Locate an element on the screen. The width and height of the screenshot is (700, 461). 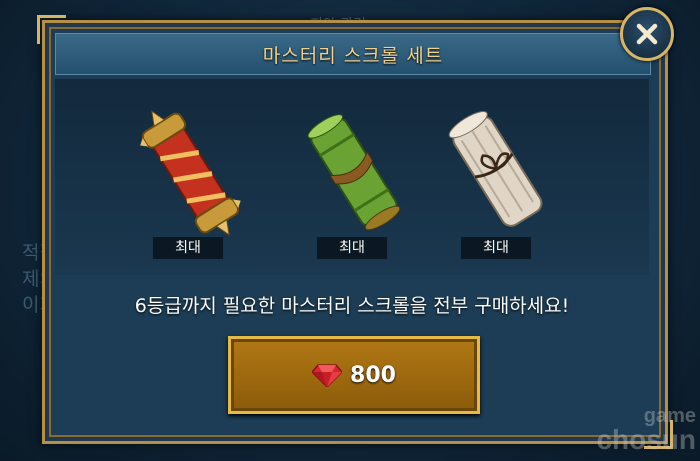
close-icon is located at coordinates (647, 34).